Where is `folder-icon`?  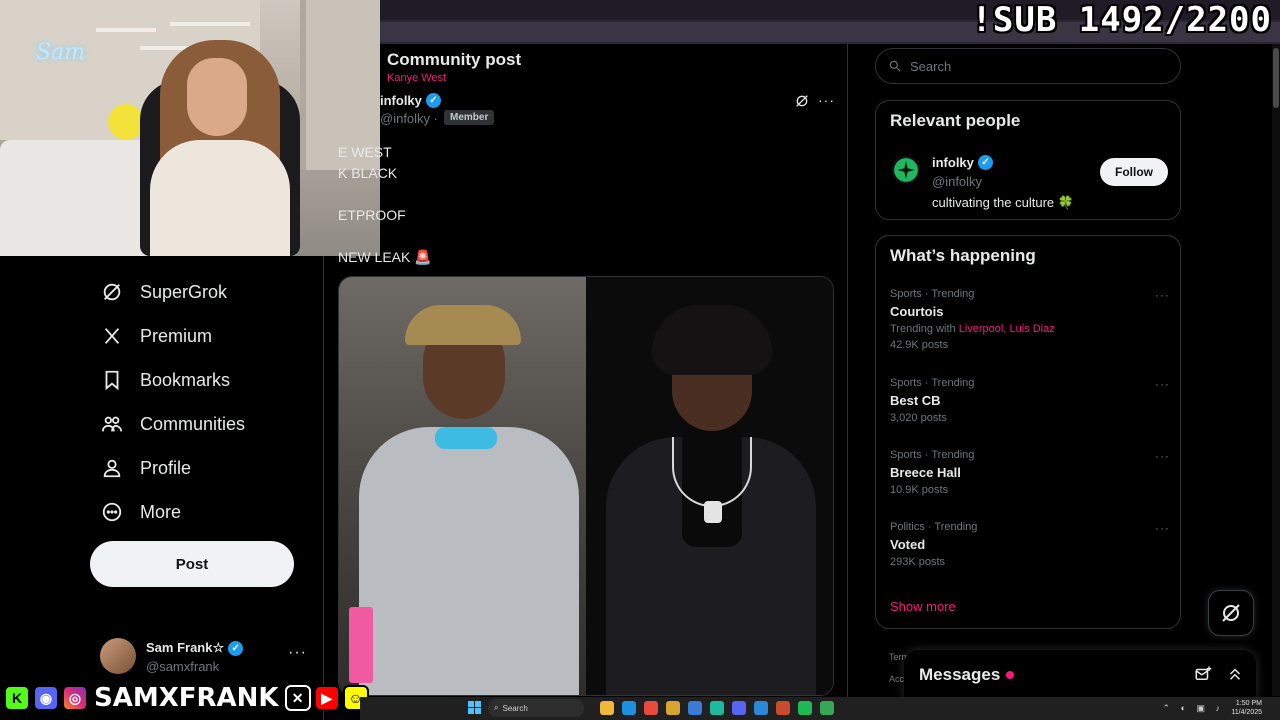
folder-icon is located at coordinates (673, 708).